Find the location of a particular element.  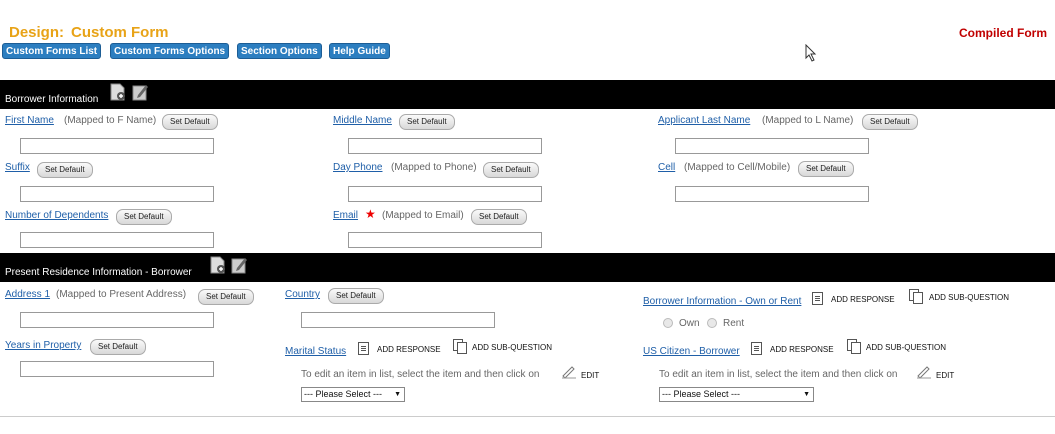

section-bar-borrower-information: Borrower Information is located at coordinates (527, 94).